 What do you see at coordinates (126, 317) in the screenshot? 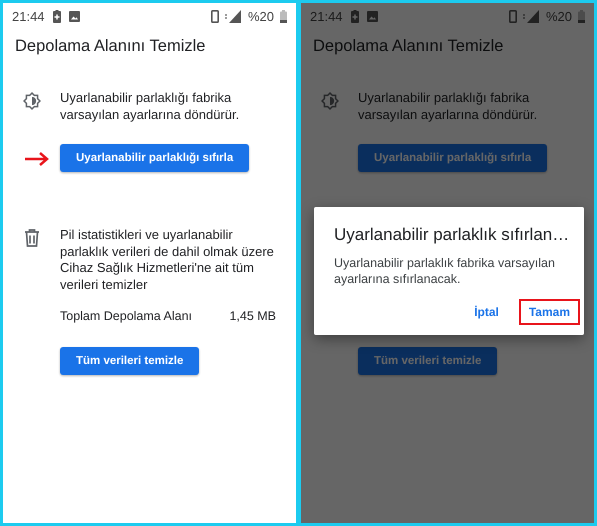
I see `stat-label: Toplam Depolama Alanı` at bounding box center [126, 317].